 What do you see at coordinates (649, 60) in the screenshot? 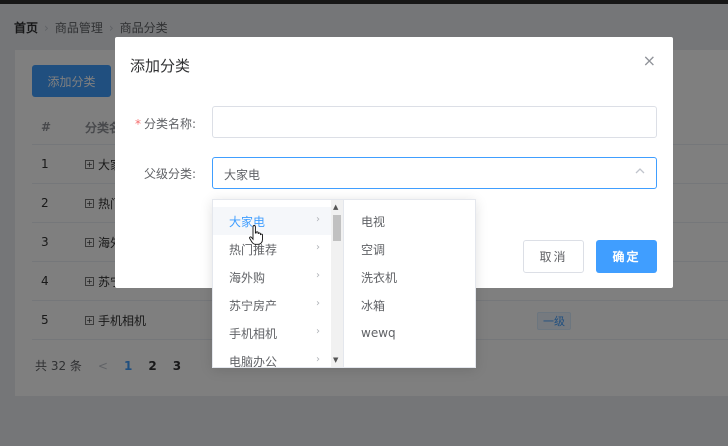
I see `close-icon: ×` at bounding box center [649, 60].